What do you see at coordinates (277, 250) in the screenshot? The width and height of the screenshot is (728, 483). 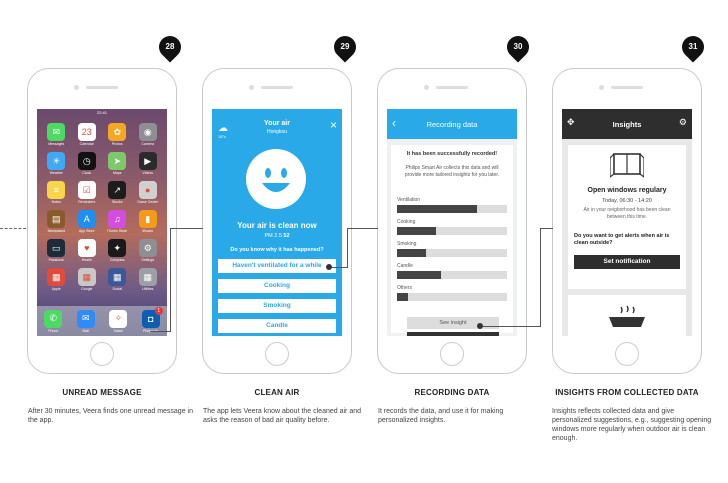 I see `reason-question: Do you know why it has happened?` at bounding box center [277, 250].